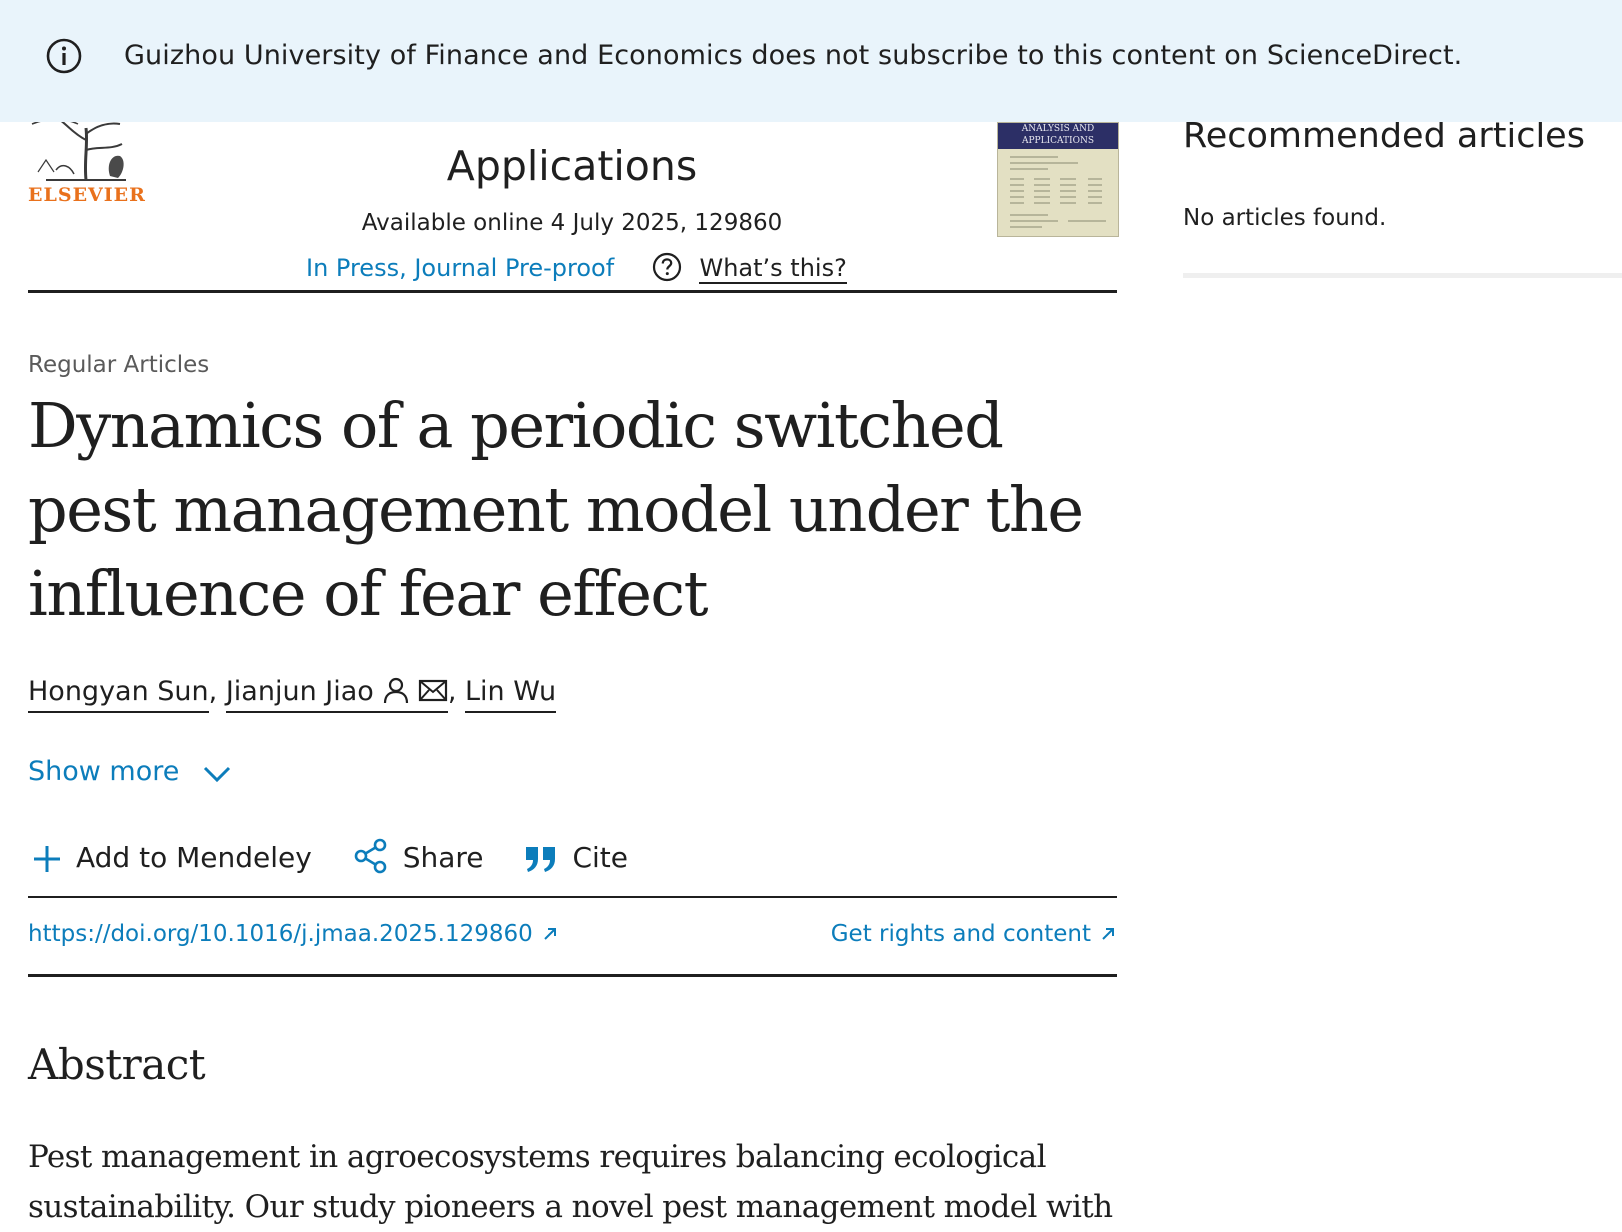 The height and width of the screenshot is (1232, 1622). I want to click on question-circle-icon, so click(666, 267).